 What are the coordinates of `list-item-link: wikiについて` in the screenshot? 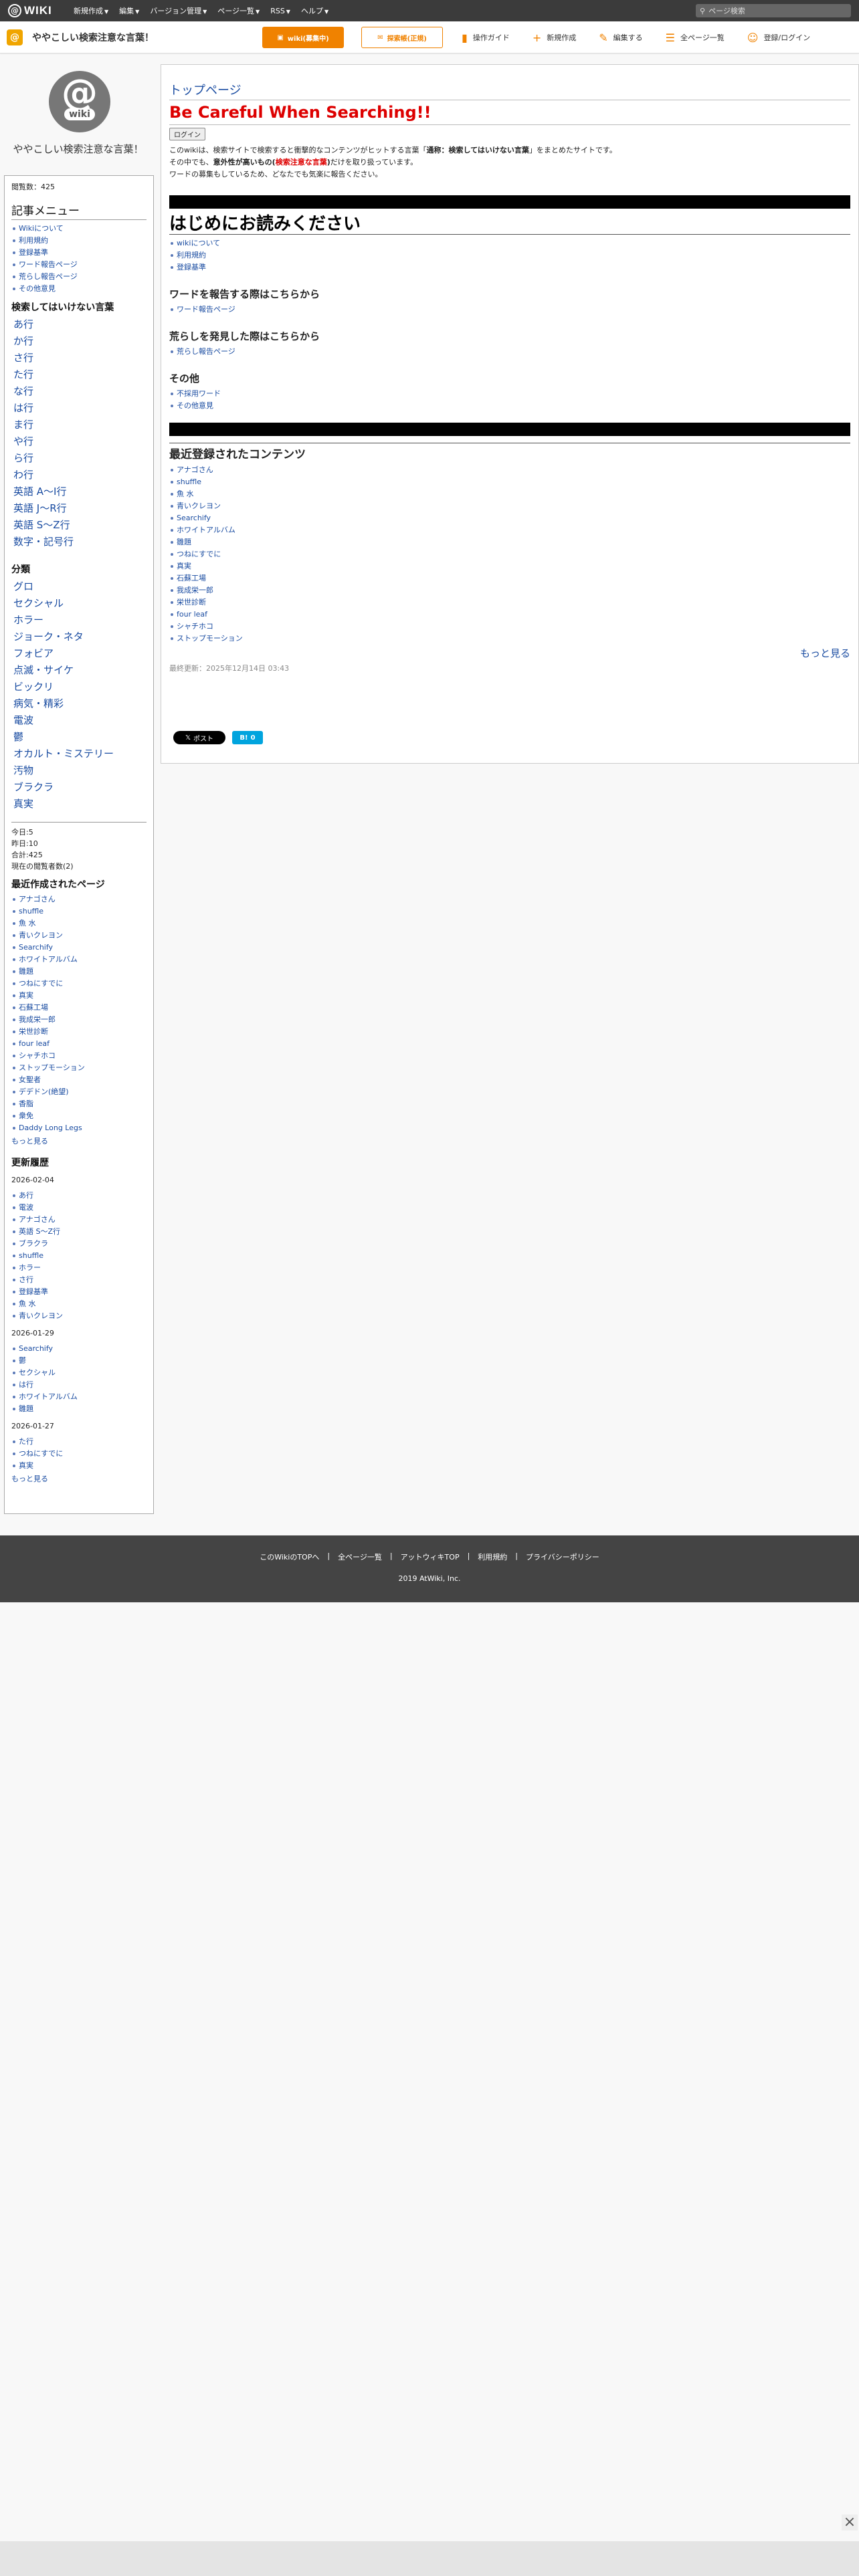 It's located at (198, 243).